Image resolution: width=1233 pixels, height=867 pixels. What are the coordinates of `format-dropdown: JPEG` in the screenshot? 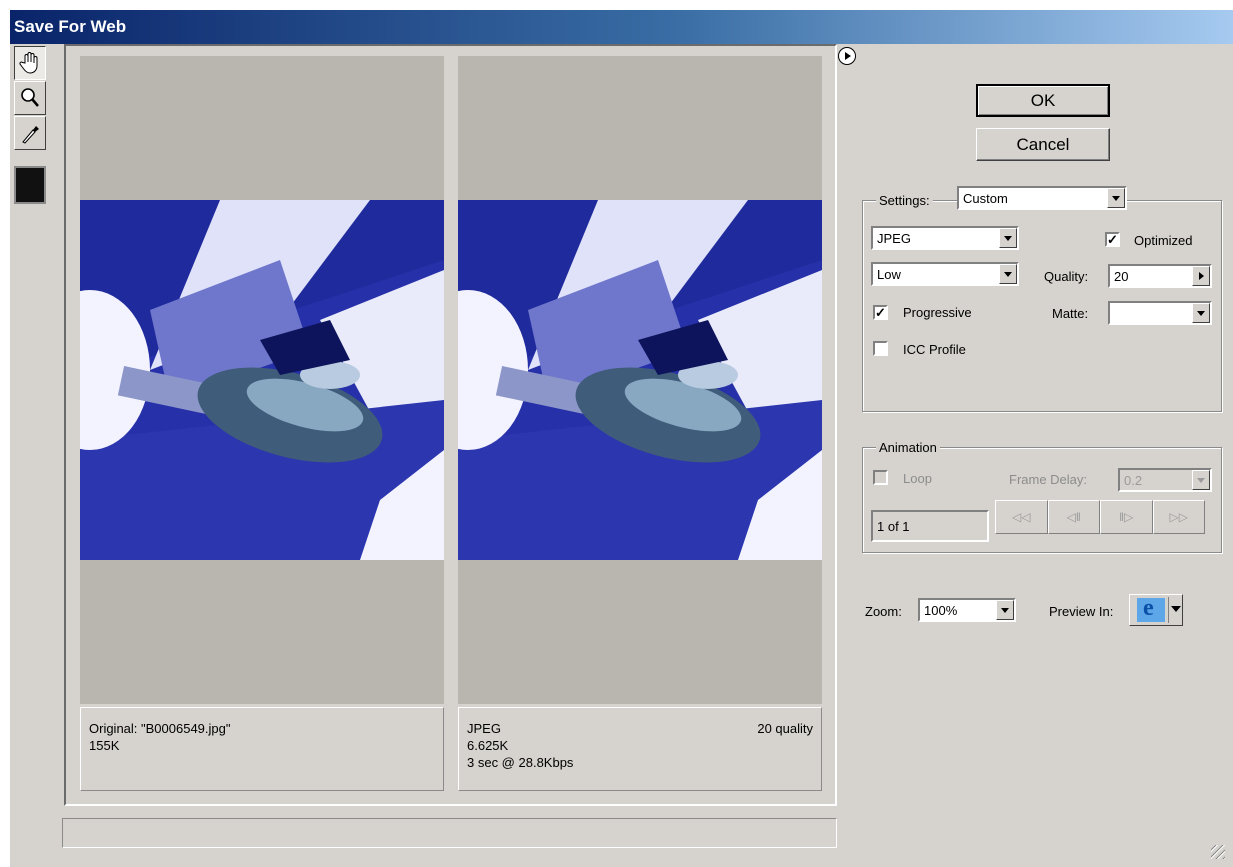 It's located at (945, 238).